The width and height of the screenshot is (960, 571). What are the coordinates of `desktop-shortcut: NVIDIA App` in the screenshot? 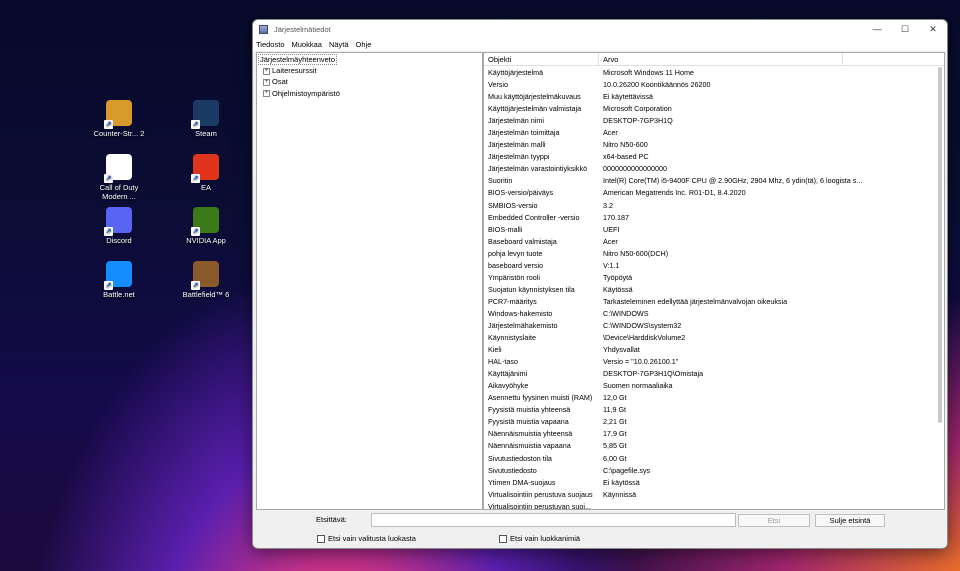 It's located at (206, 226).